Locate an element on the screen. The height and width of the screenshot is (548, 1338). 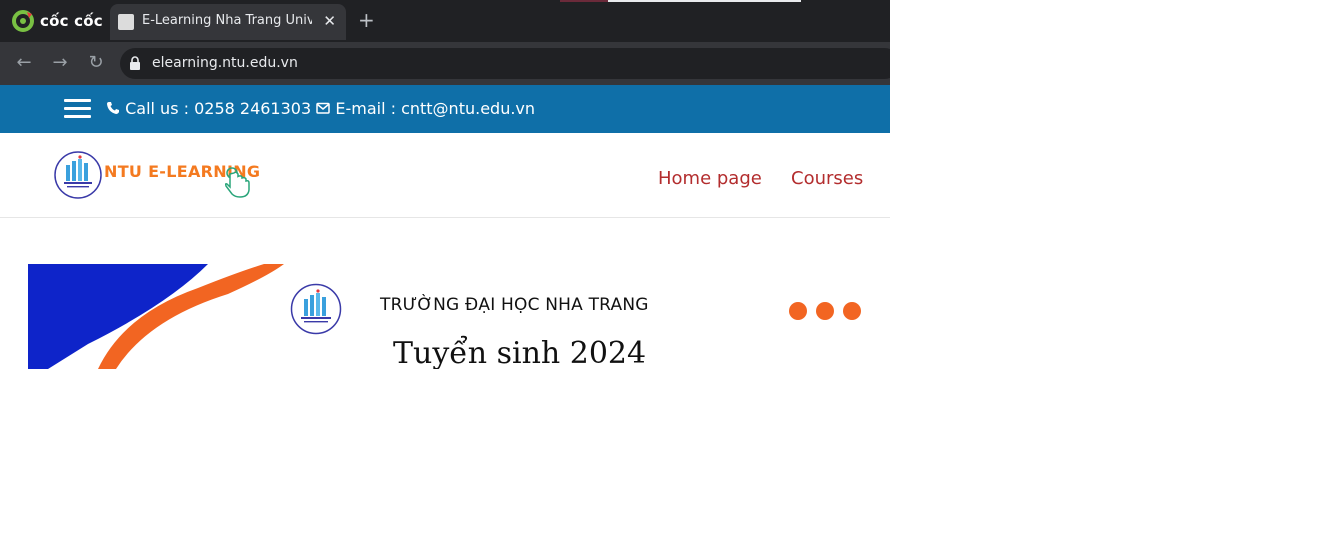
tab-elearning: E-Learning Nha Trang University ✕ is located at coordinates (228, 22).